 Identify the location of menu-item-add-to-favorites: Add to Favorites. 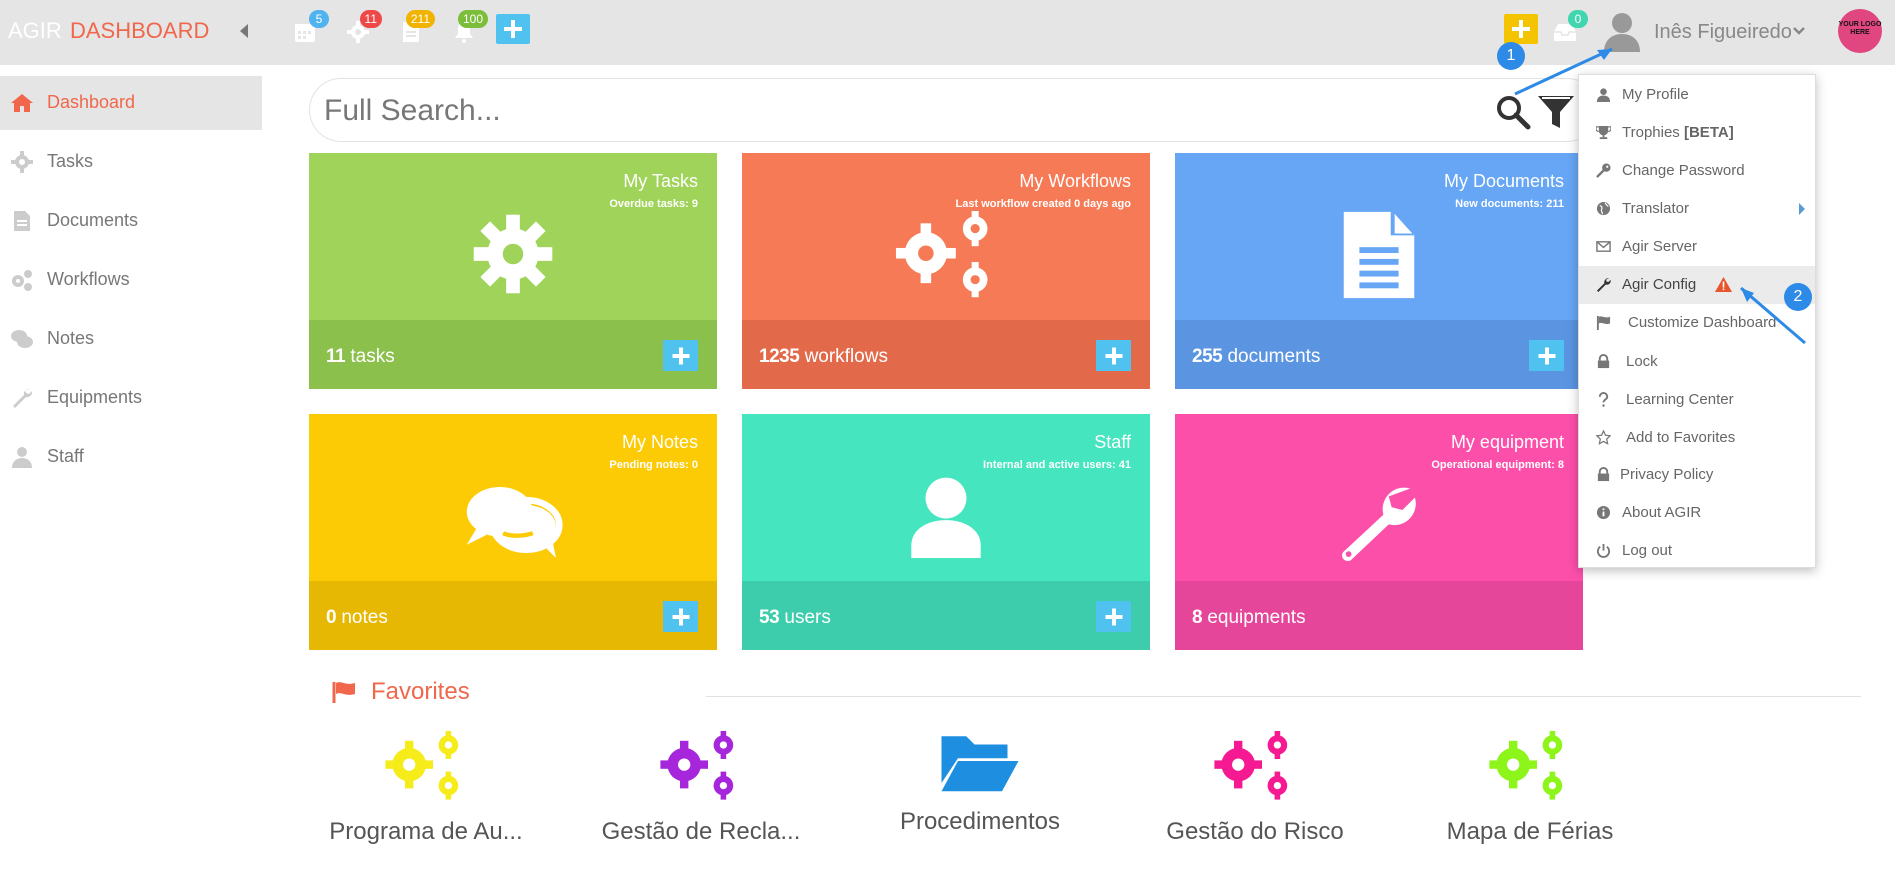
(1697, 438).